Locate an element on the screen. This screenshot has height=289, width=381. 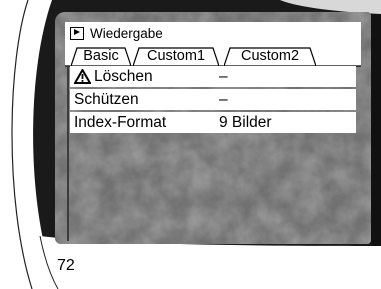
page-number: 72 is located at coordinates (66, 265).